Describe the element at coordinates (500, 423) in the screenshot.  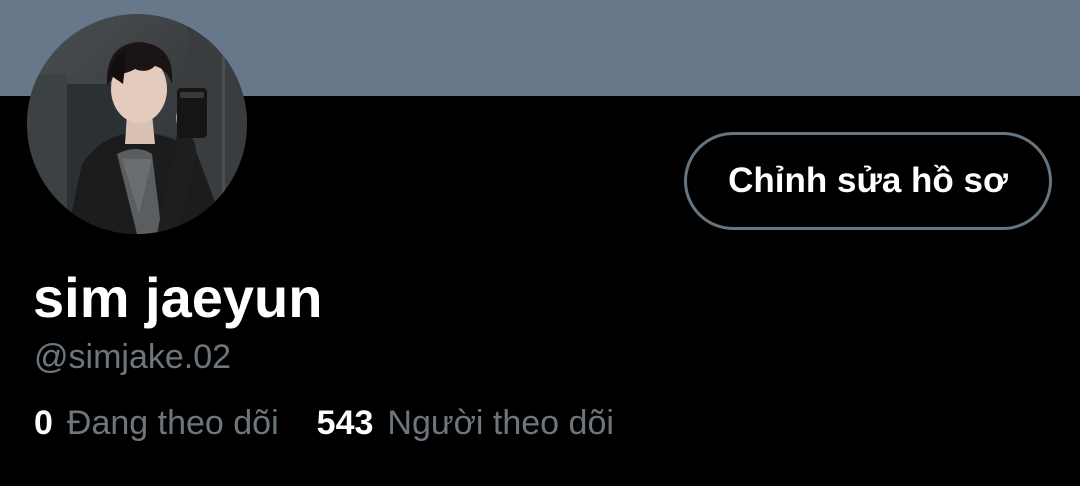
I see `followers-label: Người theo dõi` at that location.